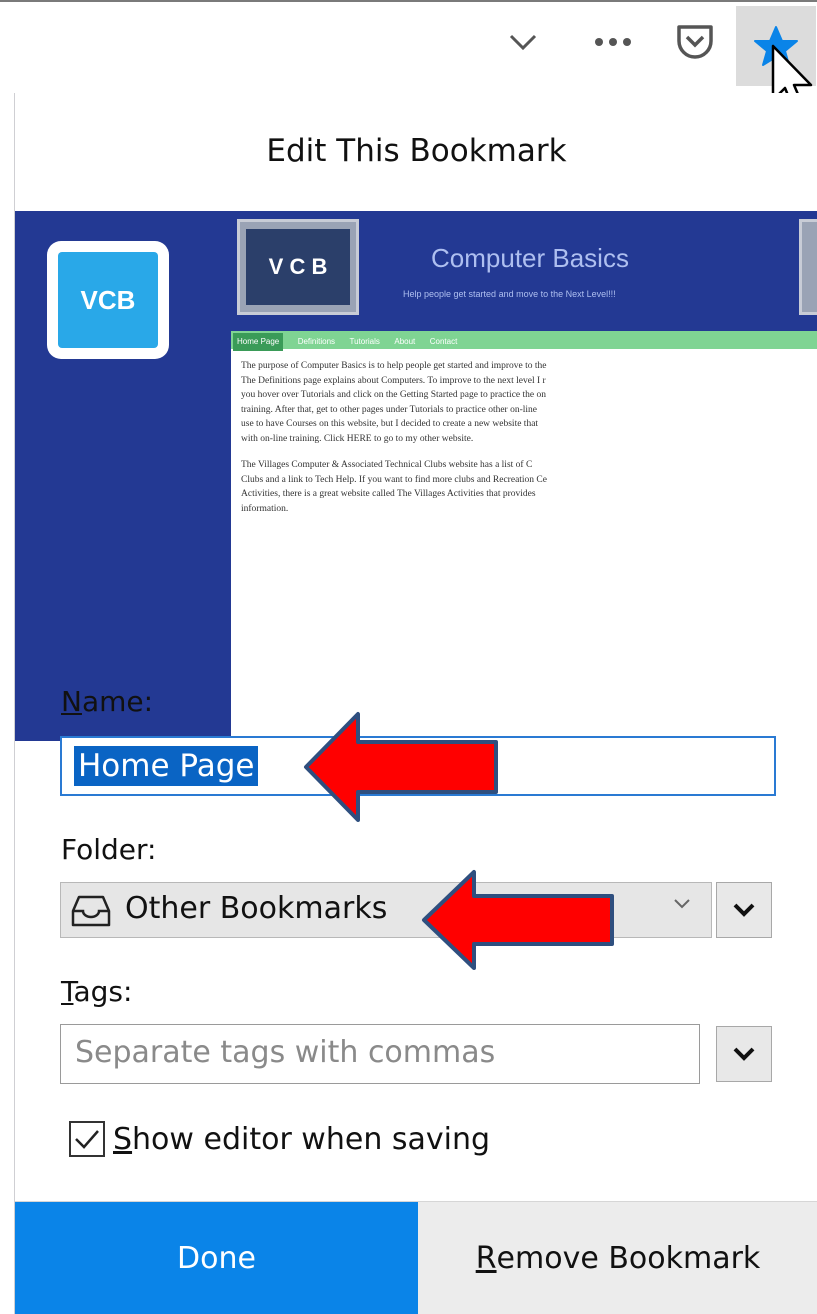  What do you see at coordinates (486, 1258) in the screenshot?
I see `remove-bookmark-accesskey: R` at bounding box center [486, 1258].